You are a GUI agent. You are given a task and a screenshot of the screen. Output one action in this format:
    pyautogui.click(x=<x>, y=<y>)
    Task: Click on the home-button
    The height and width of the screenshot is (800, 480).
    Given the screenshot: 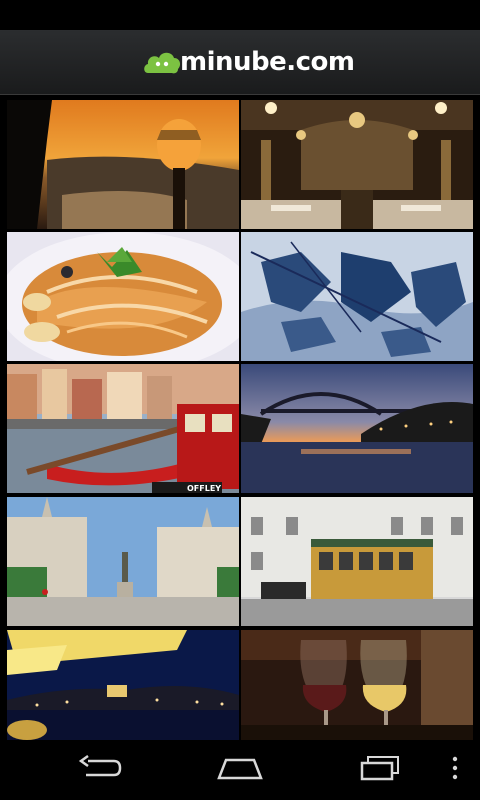 What is the action you would take?
    pyautogui.click(x=240, y=770)
    